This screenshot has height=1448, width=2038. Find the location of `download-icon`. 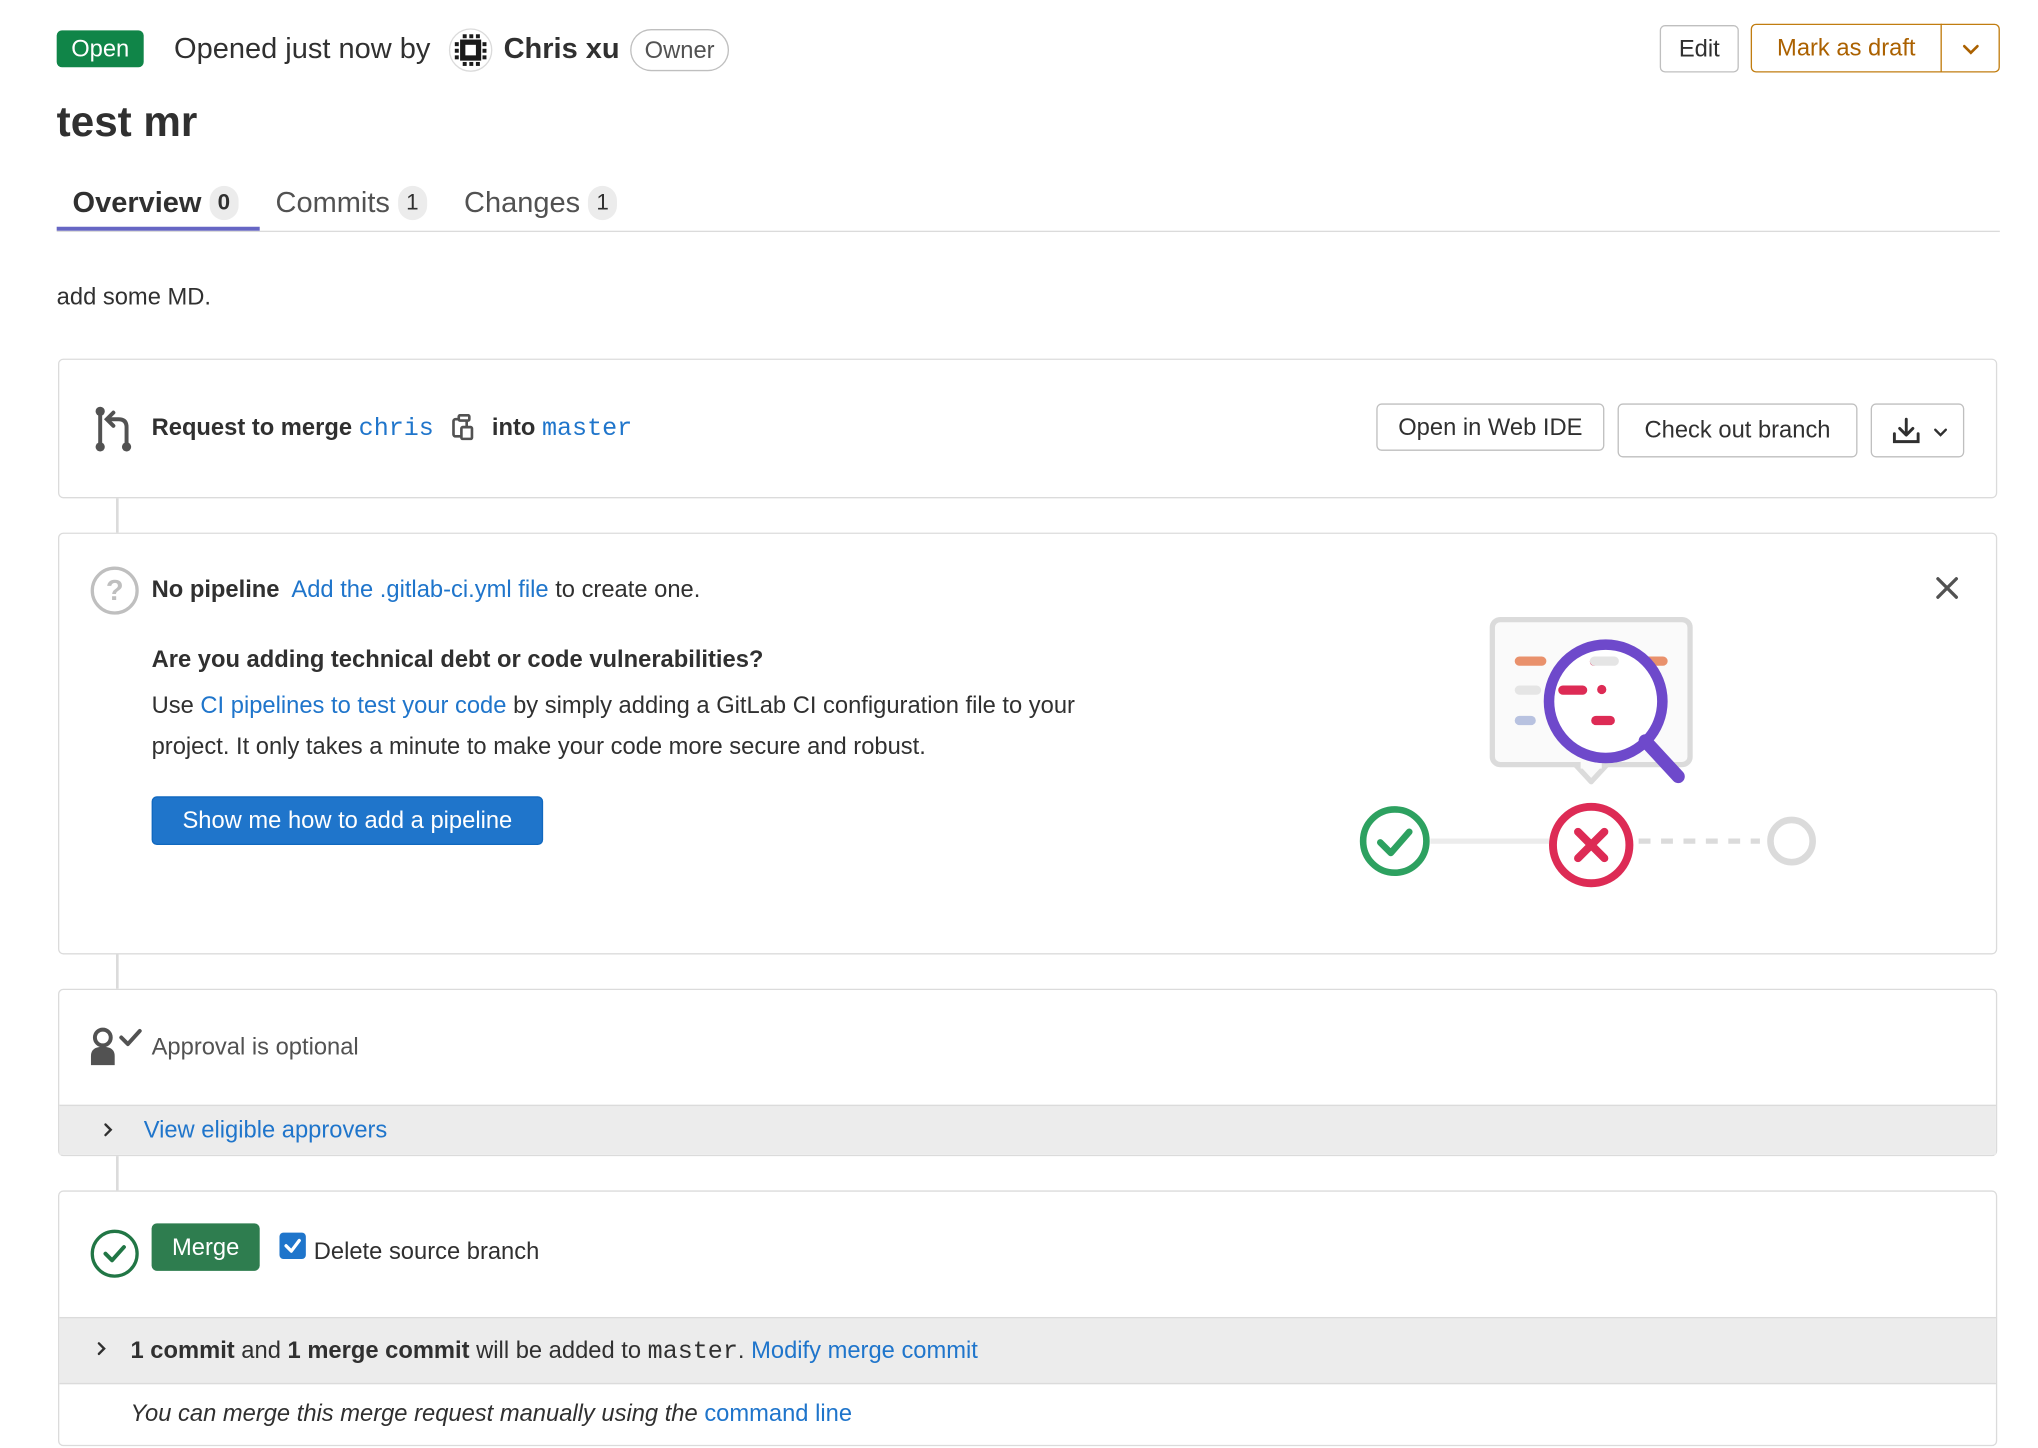

download-icon is located at coordinates (1906, 430).